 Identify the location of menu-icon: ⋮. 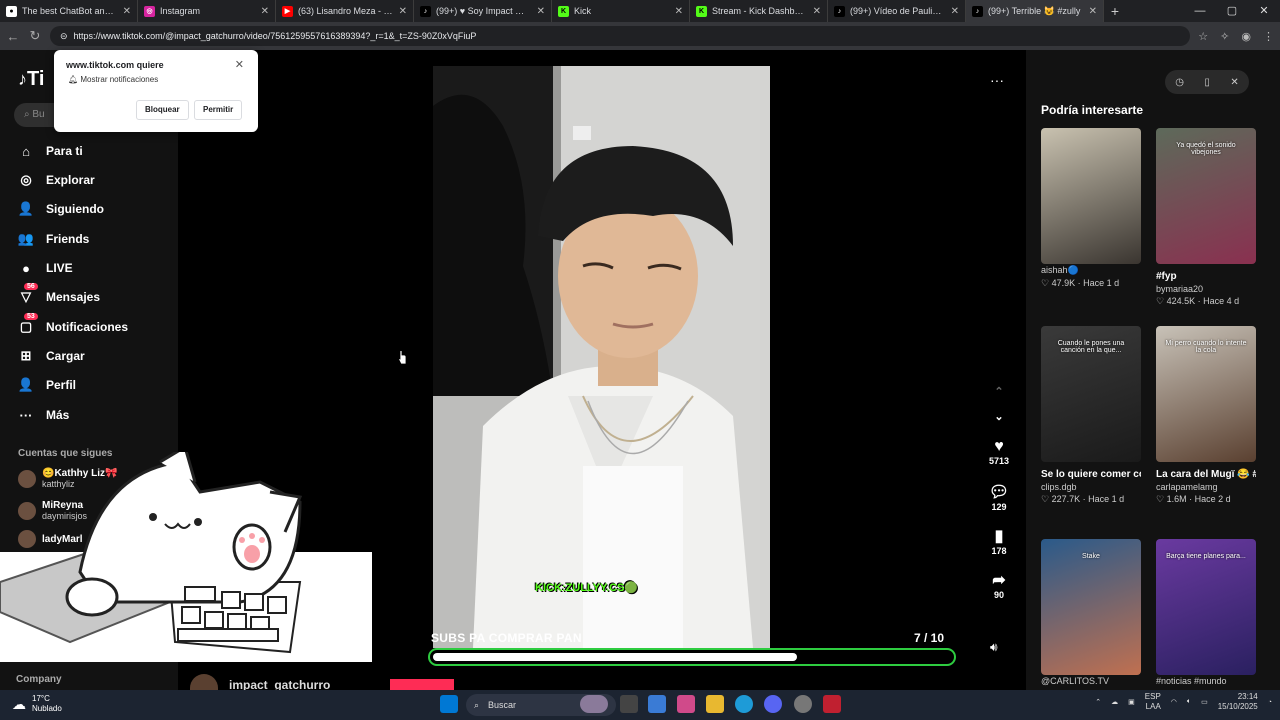
(1268, 36).